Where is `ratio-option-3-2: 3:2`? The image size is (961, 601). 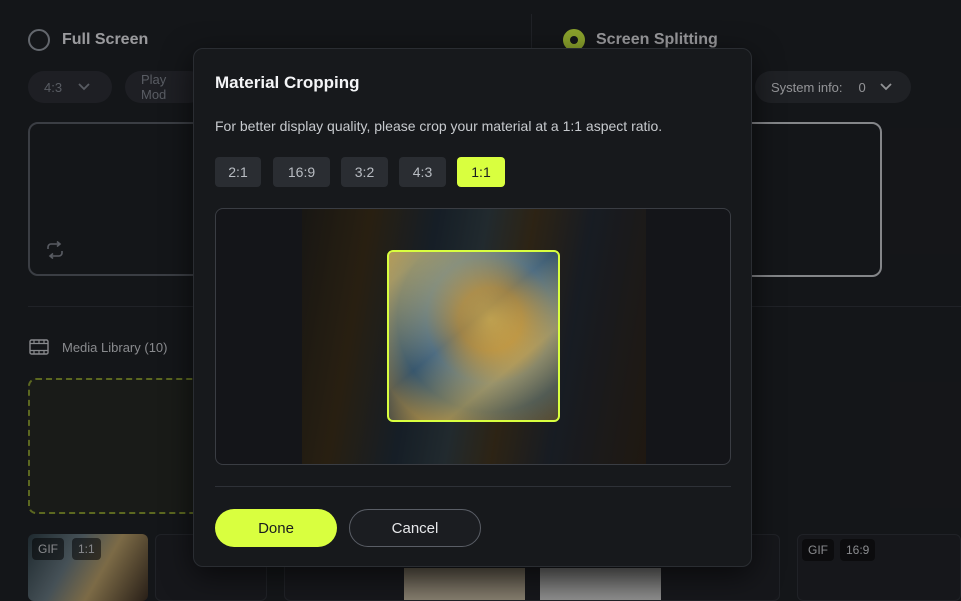 ratio-option-3-2: 3:2 is located at coordinates (364, 172).